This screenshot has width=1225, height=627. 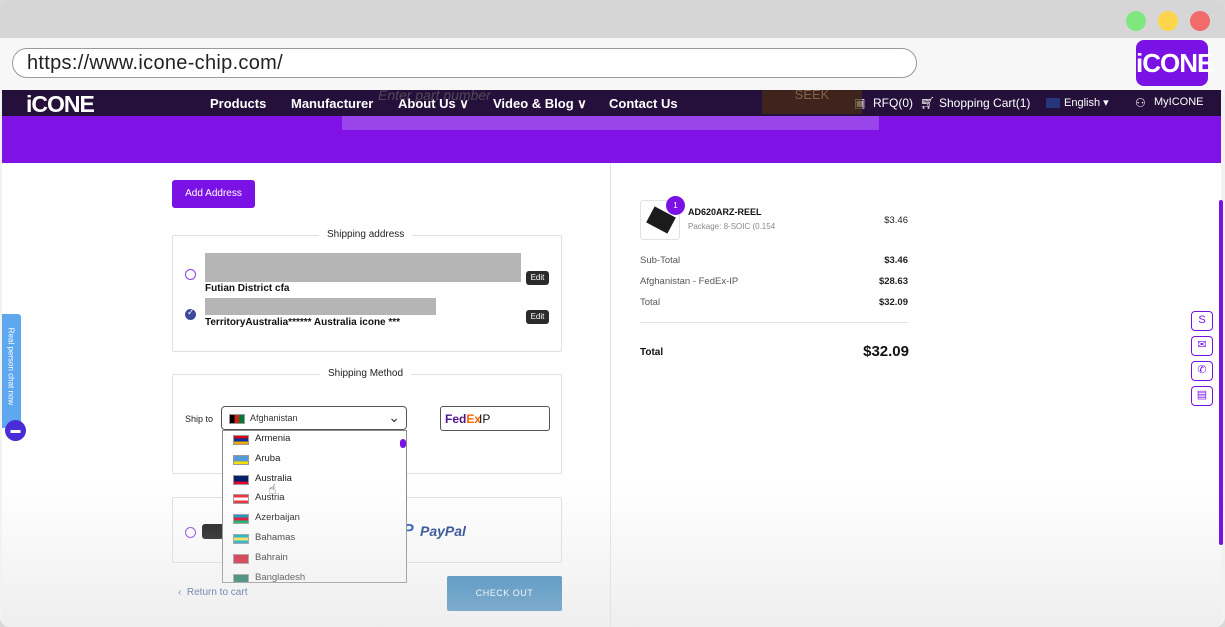 What do you see at coordinates (537, 278) in the screenshot?
I see `edit-address-1-button: Edit` at bounding box center [537, 278].